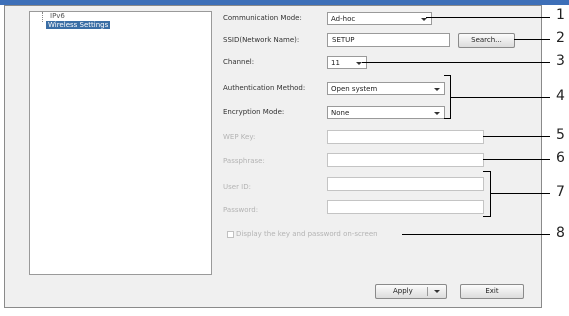 Image resolution: width=569 pixels, height=316 pixels. Describe the element at coordinates (237, 187) in the screenshot. I see `user-id-label: User ID:` at that location.